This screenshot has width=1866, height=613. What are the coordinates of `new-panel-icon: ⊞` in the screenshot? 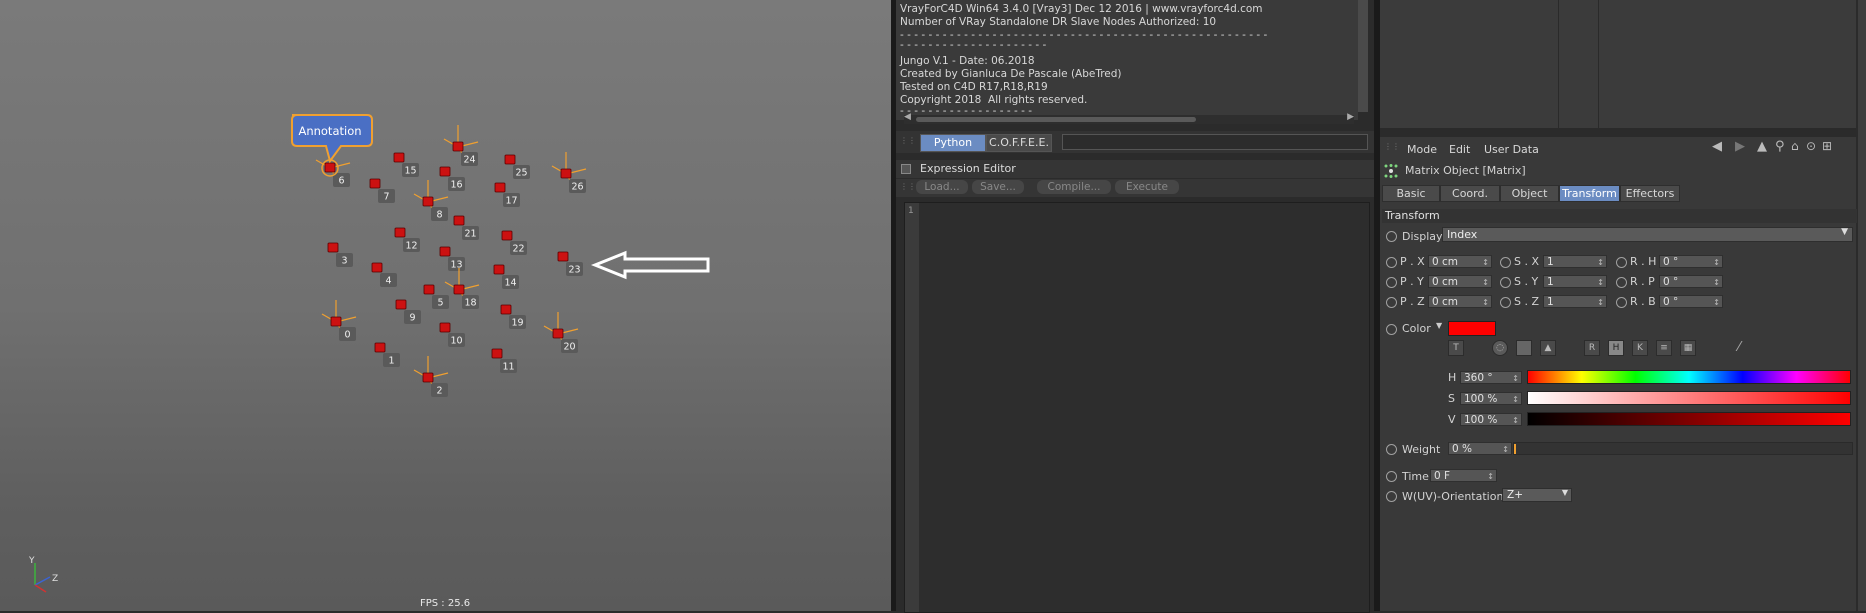 It's located at (1827, 146).